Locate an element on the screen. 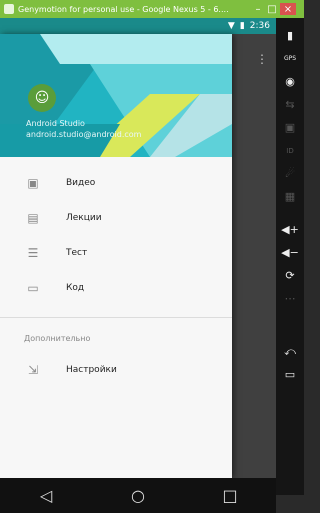  section-header-extra: Дополнительно is located at coordinates (57, 338).